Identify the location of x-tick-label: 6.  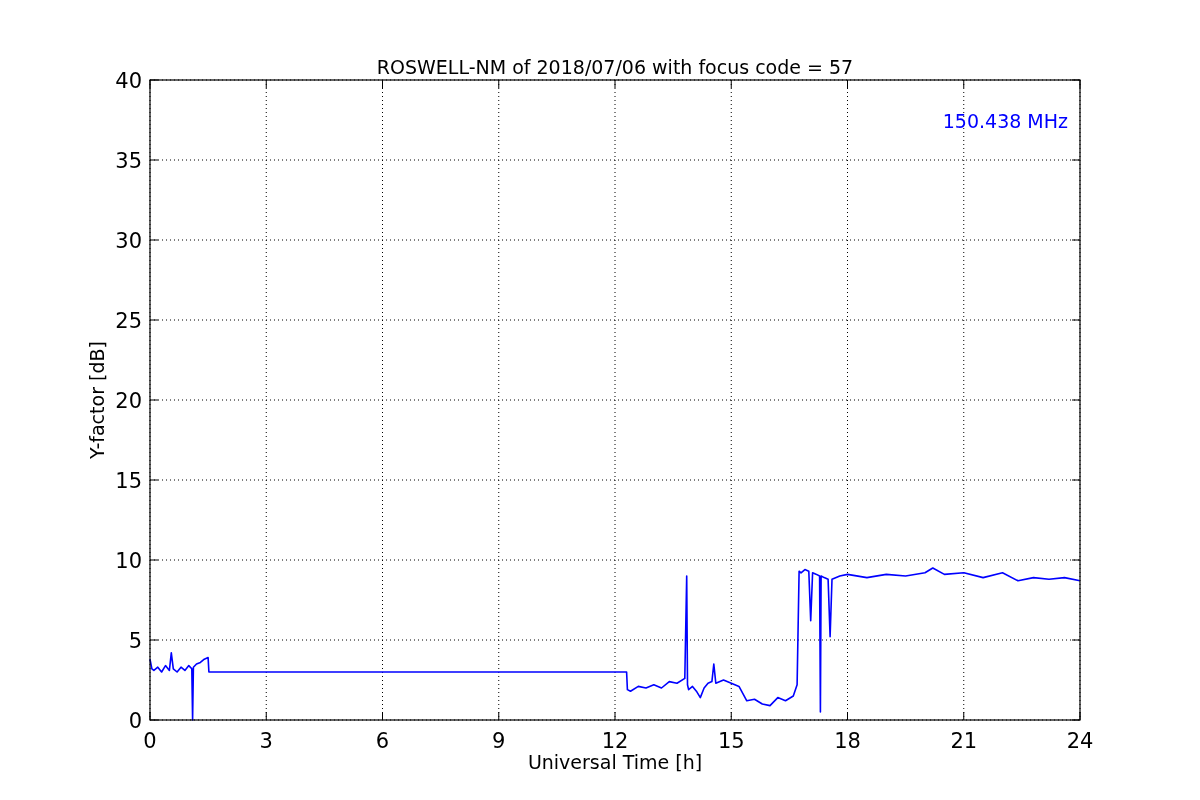
(382, 741).